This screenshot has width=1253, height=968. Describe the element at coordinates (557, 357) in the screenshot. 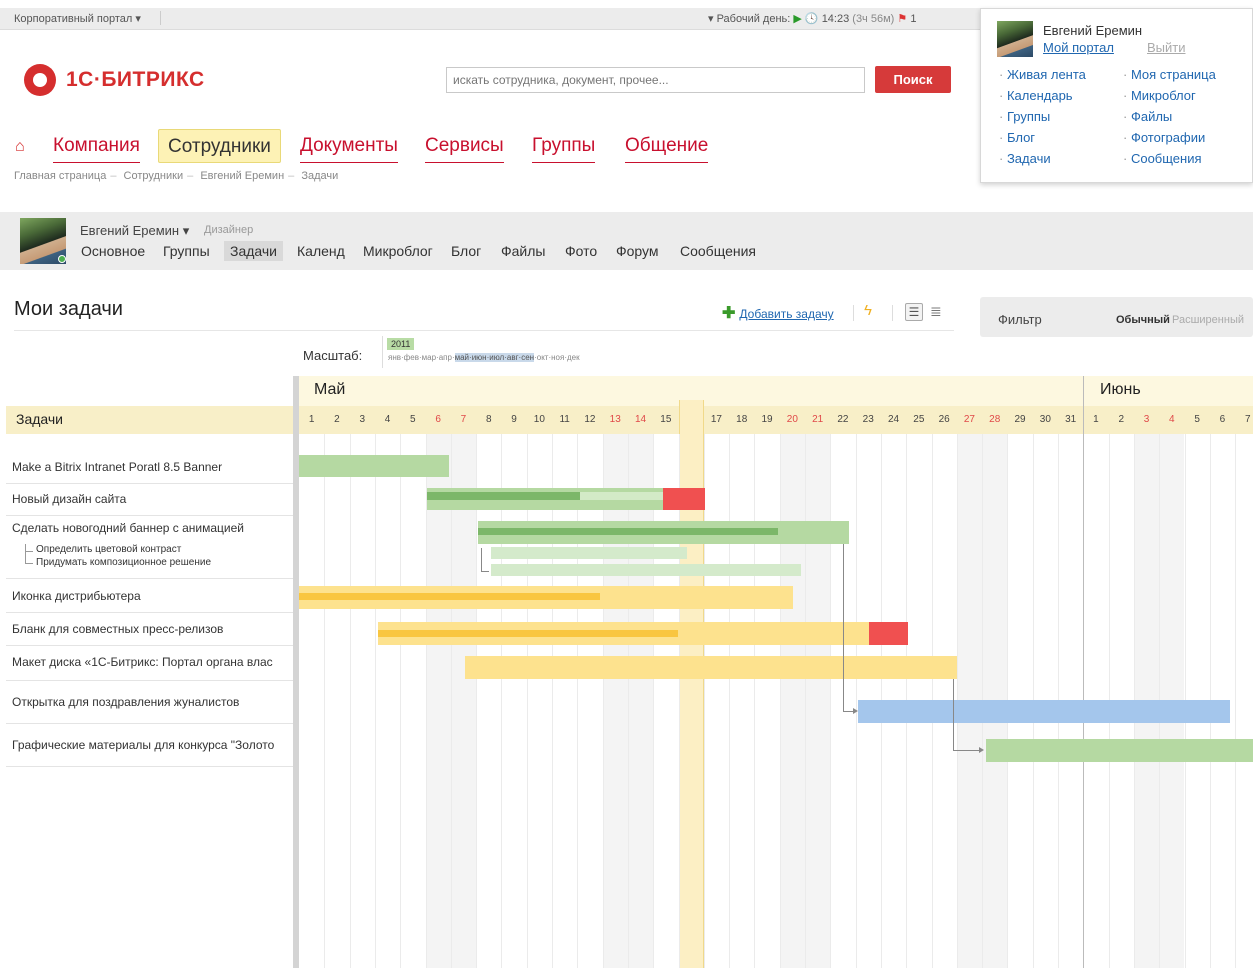

I see `scale-month: ноя` at that location.